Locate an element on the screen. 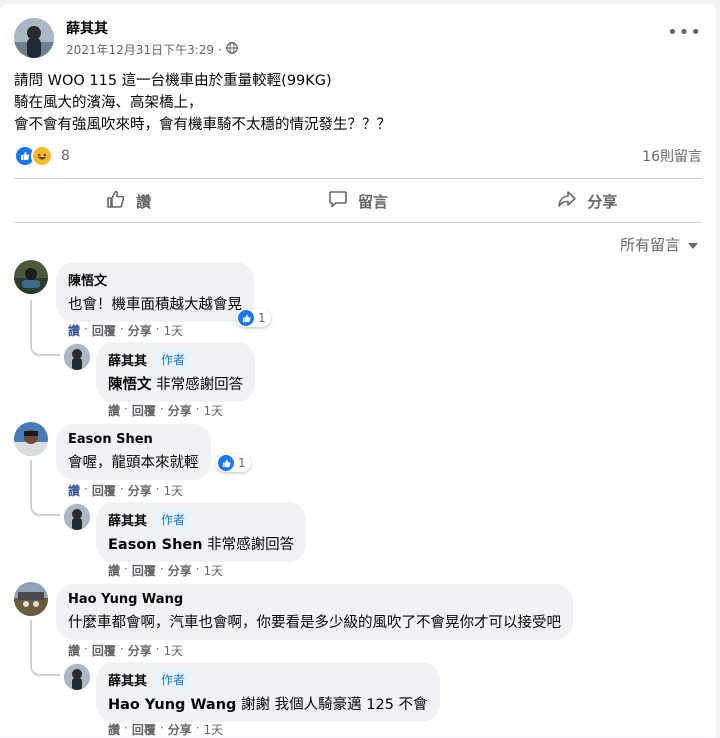  share-arrow-icon is located at coordinates (567, 201).